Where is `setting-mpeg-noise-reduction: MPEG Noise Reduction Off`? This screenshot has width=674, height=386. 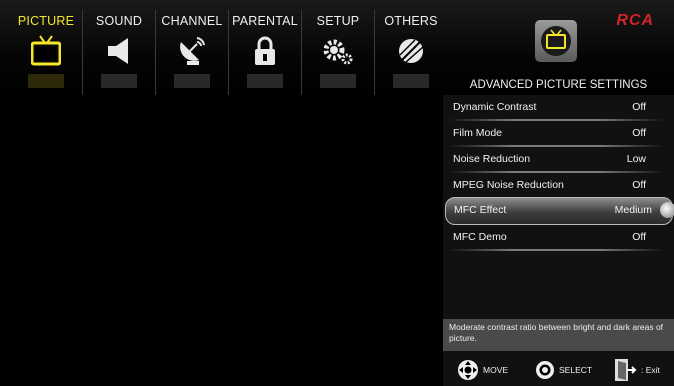
setting-mpeg-noise-reduction: MPEG Noise Reduction Off is located at coordinates (558, 186).